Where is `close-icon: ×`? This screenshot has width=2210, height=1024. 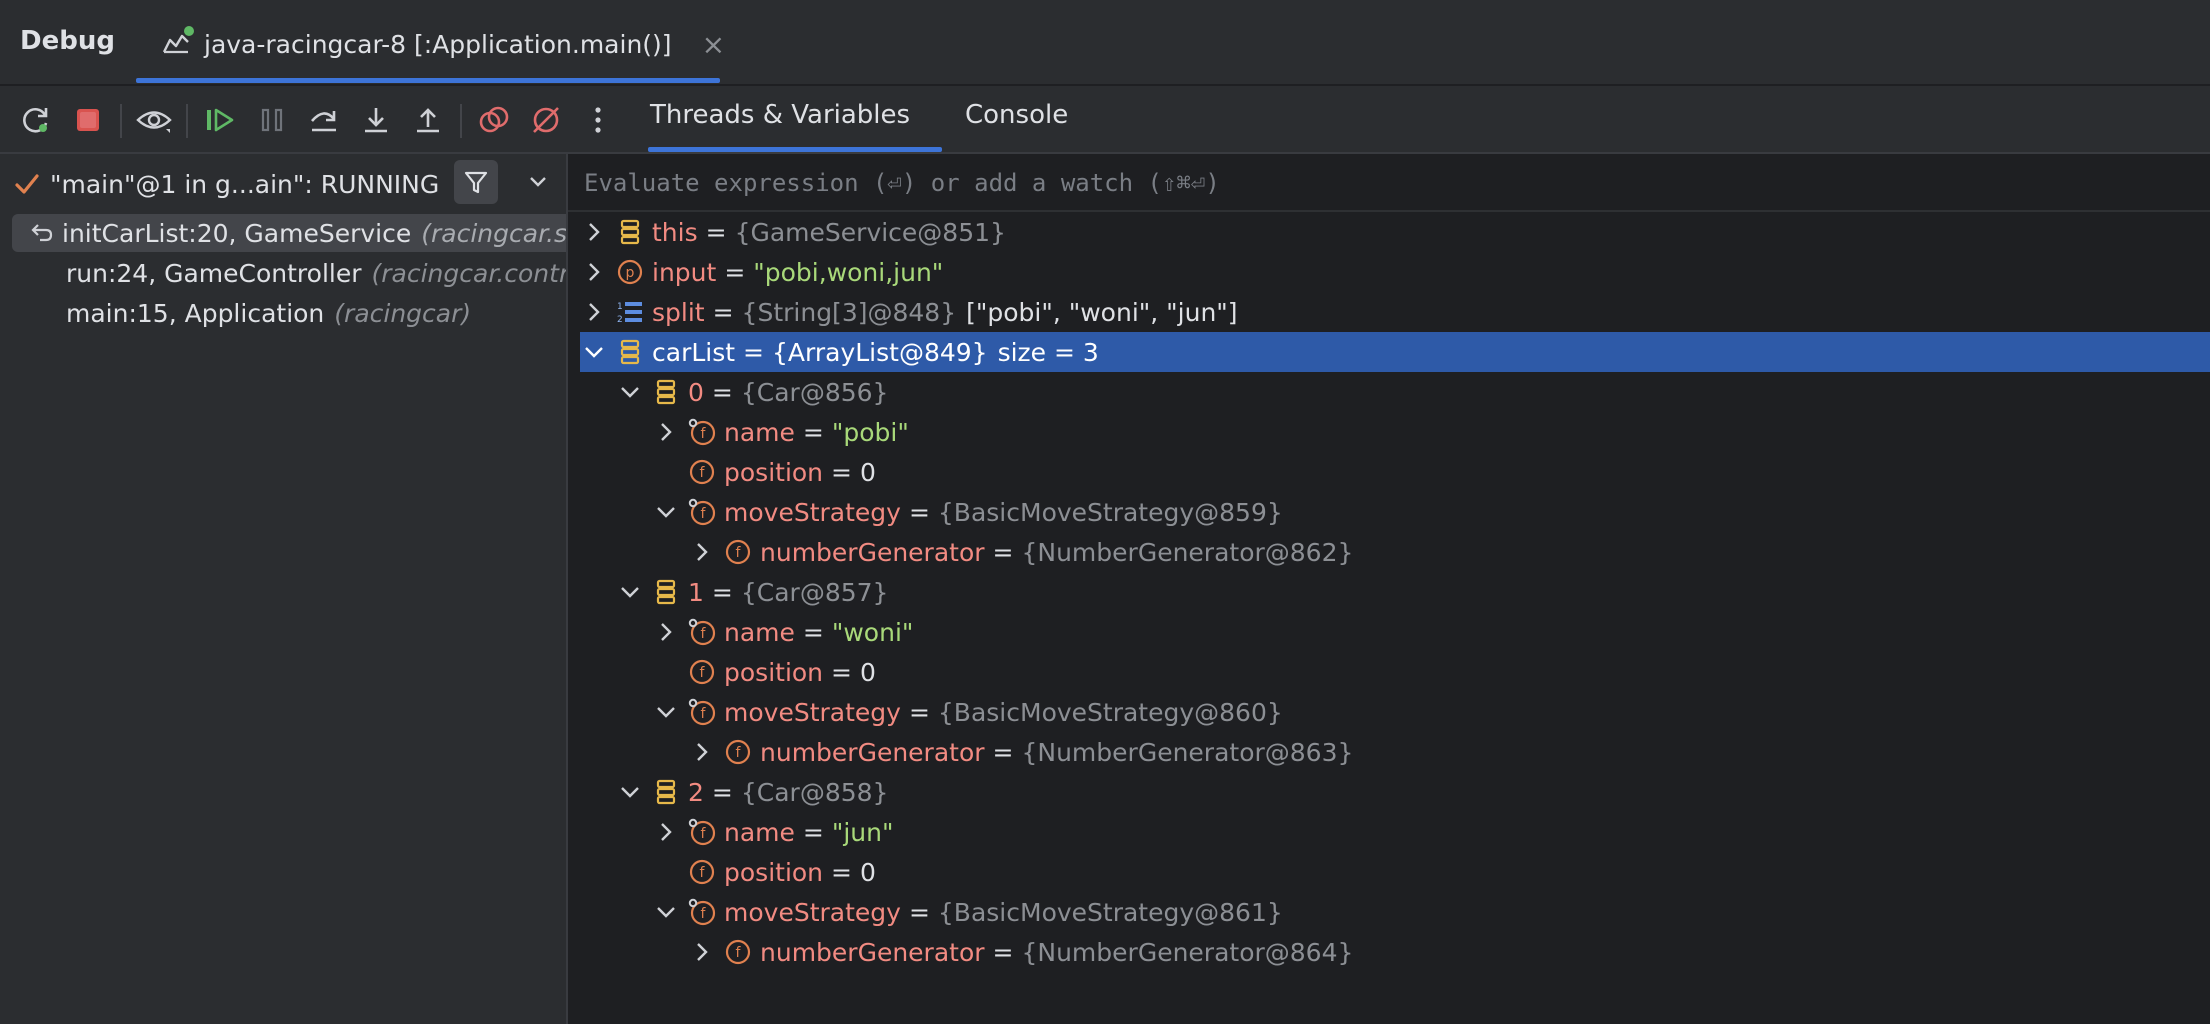 close-icon: × is located at coordinates (713, 44).